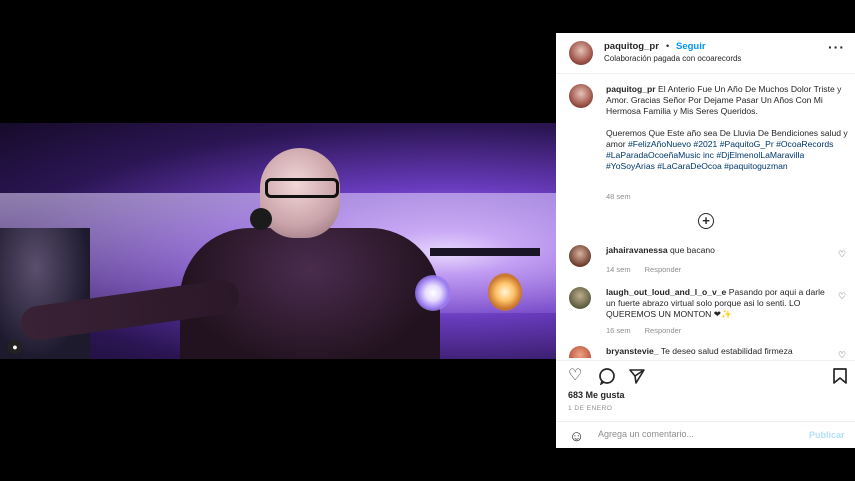 The height and width of the screenshot is (481, 855). What do you see at coordinates (827, 435) in the screenshot?
I see `publish-button: Publicar` at bounding box center [827, 435].